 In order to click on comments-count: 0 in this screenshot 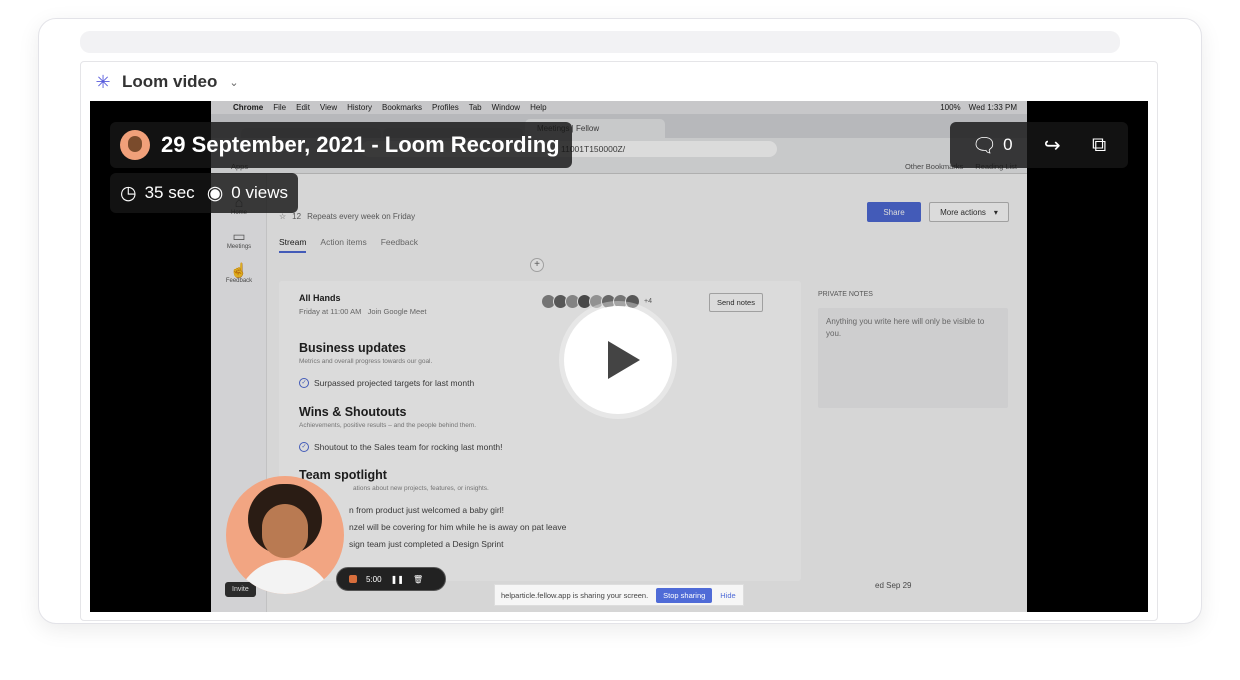, I will do `click(1008, 144)`.